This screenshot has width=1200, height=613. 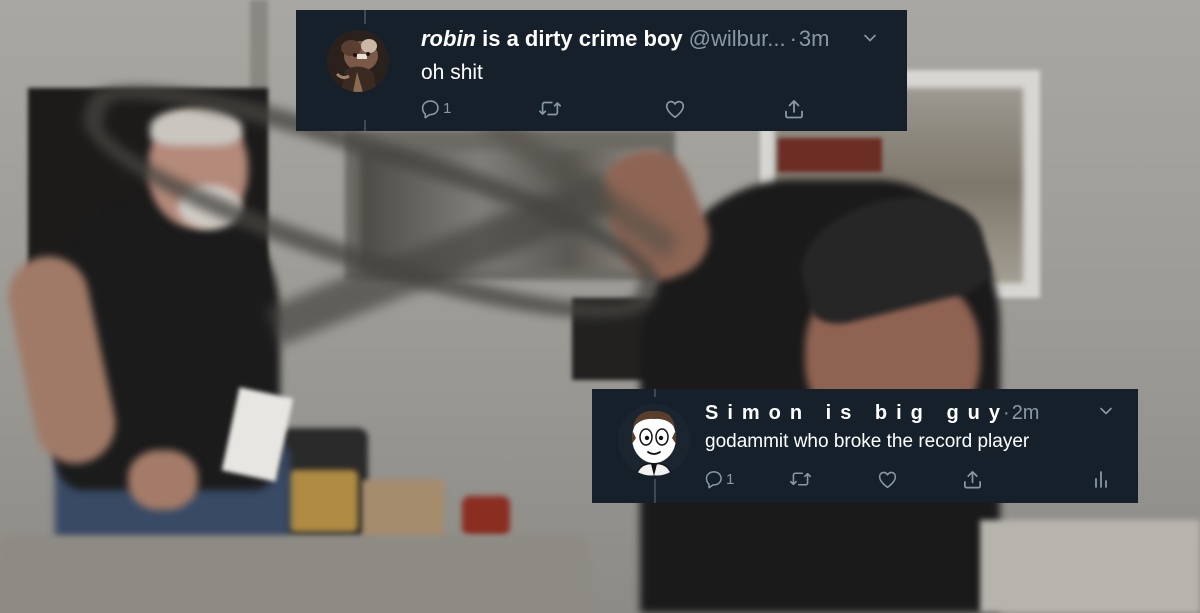 What do you see at coordinates (857, 413) in the screenshot?
I see `display-name: Simon is big guy` at bounding box center [857, 413].